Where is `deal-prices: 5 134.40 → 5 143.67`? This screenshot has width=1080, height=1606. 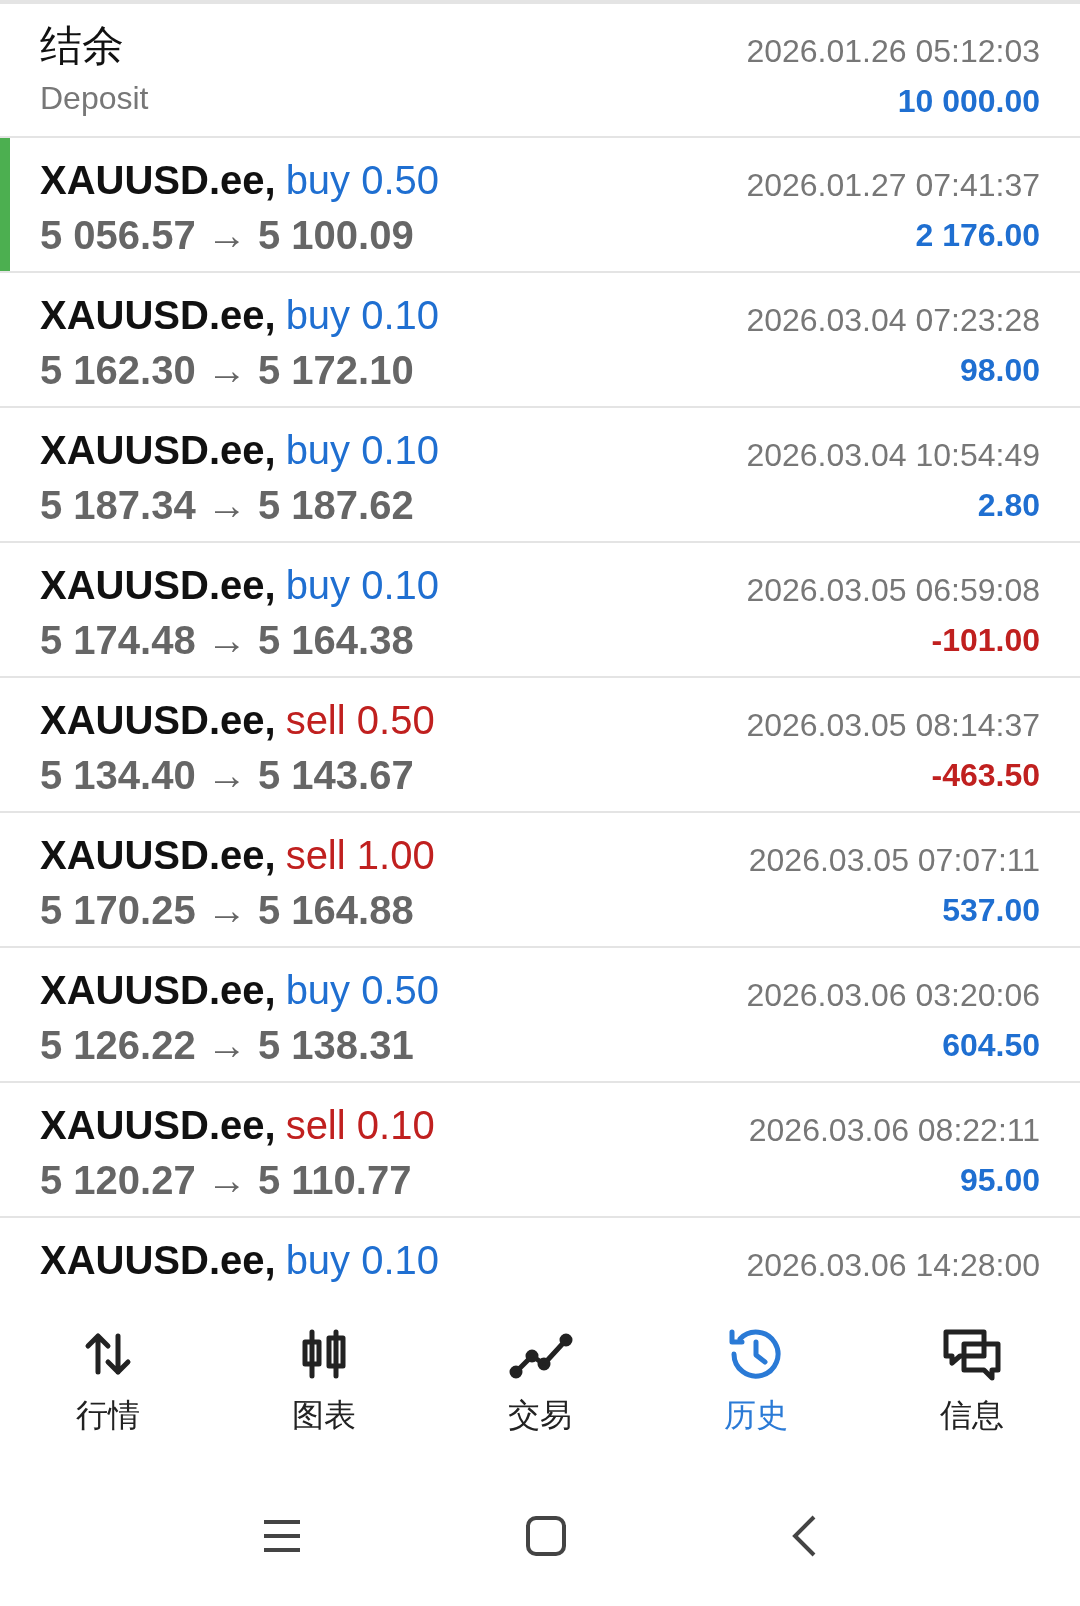 deal-prices: 5 134.40 → 5 143.67 is located at coordinates (227, 775).